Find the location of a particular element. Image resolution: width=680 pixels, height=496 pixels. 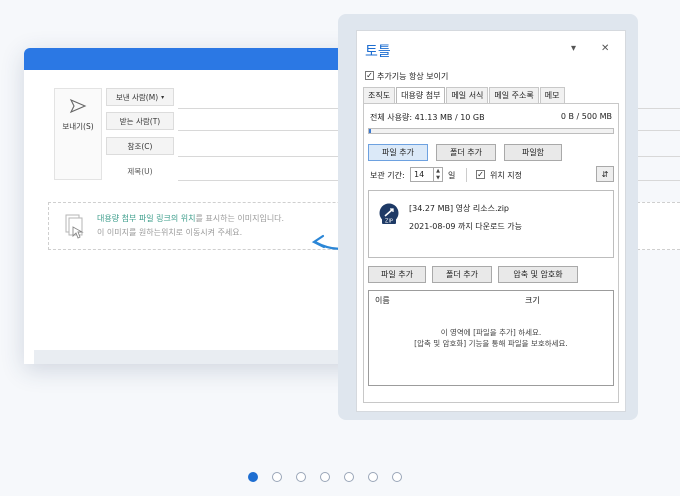

period-input: 14 is located at coordinates (422, 174).